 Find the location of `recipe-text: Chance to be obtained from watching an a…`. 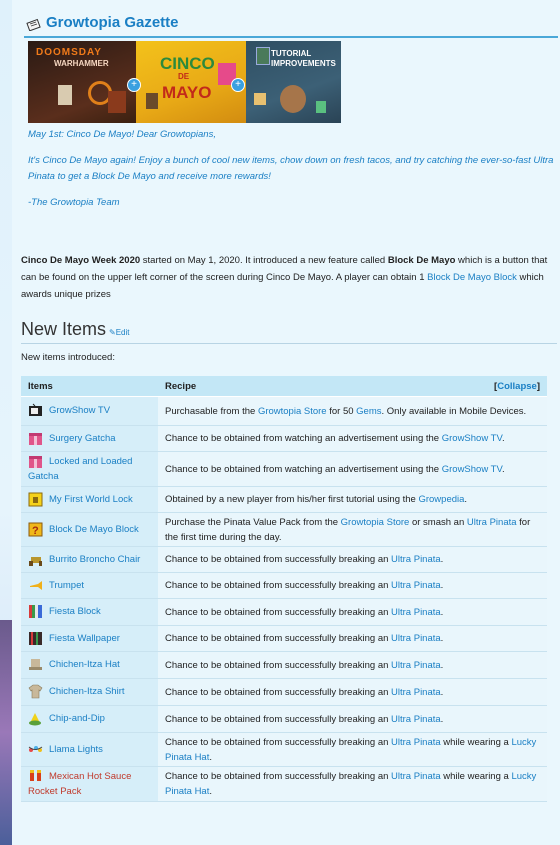

recipe-text: Chance to be obtained from watching an a… is located at coordinates (303, 438).